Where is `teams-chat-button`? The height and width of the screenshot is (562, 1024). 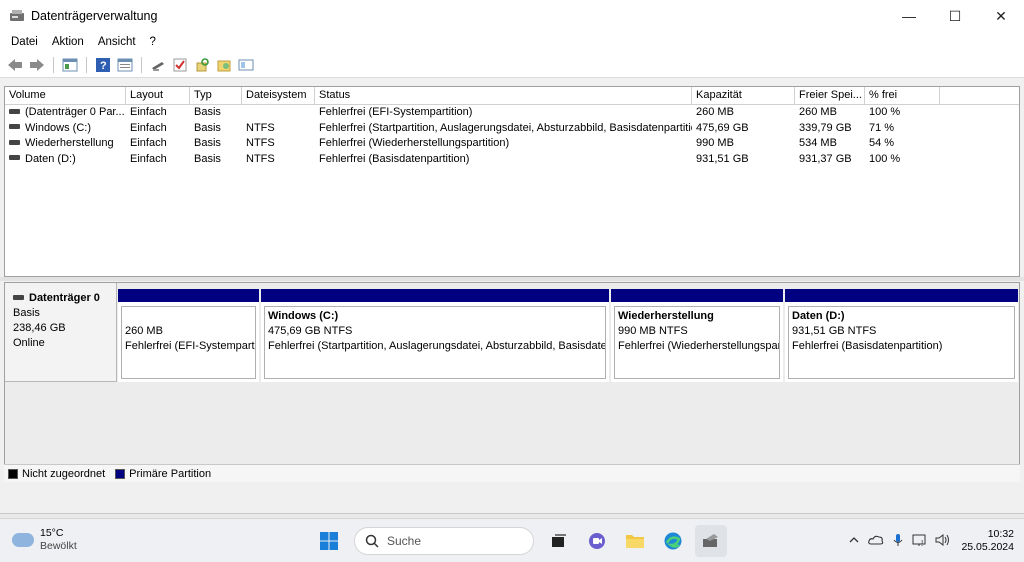 teams-chat-button is located at coordinates (597, 541).